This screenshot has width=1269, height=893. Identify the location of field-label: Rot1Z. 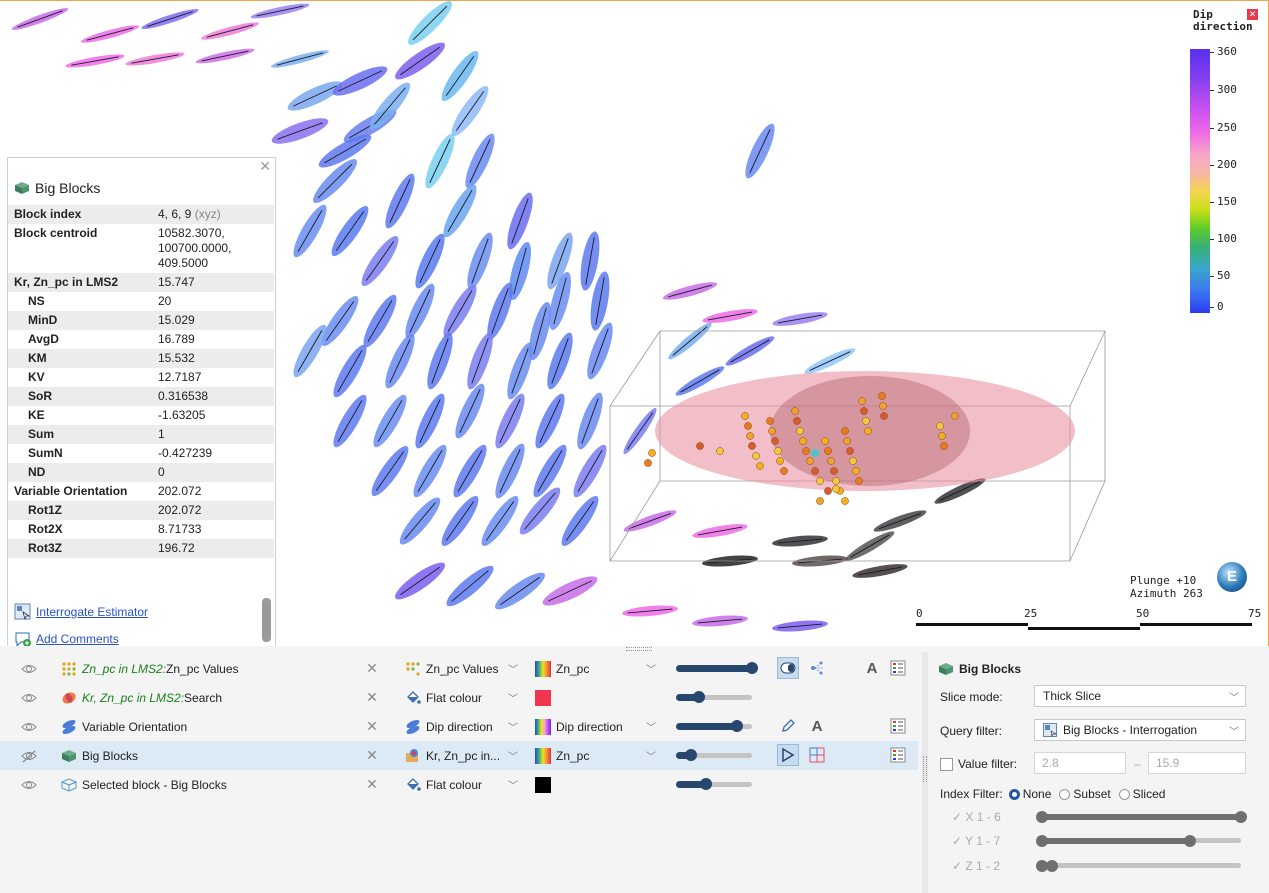
(45, 510).